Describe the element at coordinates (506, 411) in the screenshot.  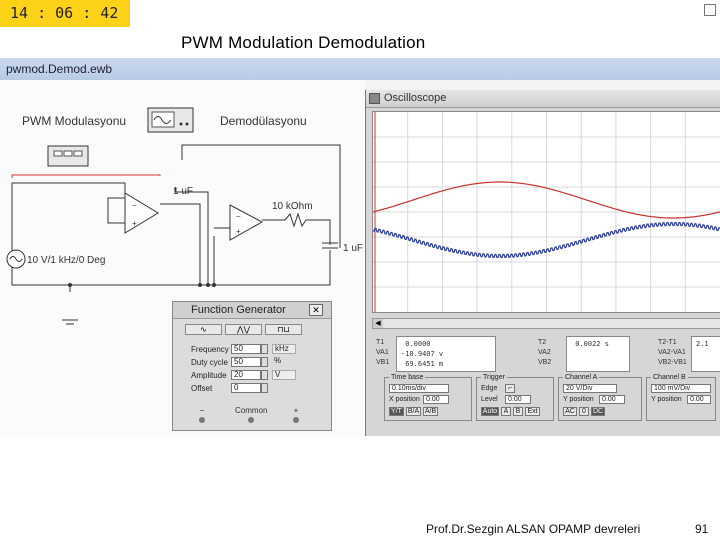
I see `trigger-a-button: A` at that location.